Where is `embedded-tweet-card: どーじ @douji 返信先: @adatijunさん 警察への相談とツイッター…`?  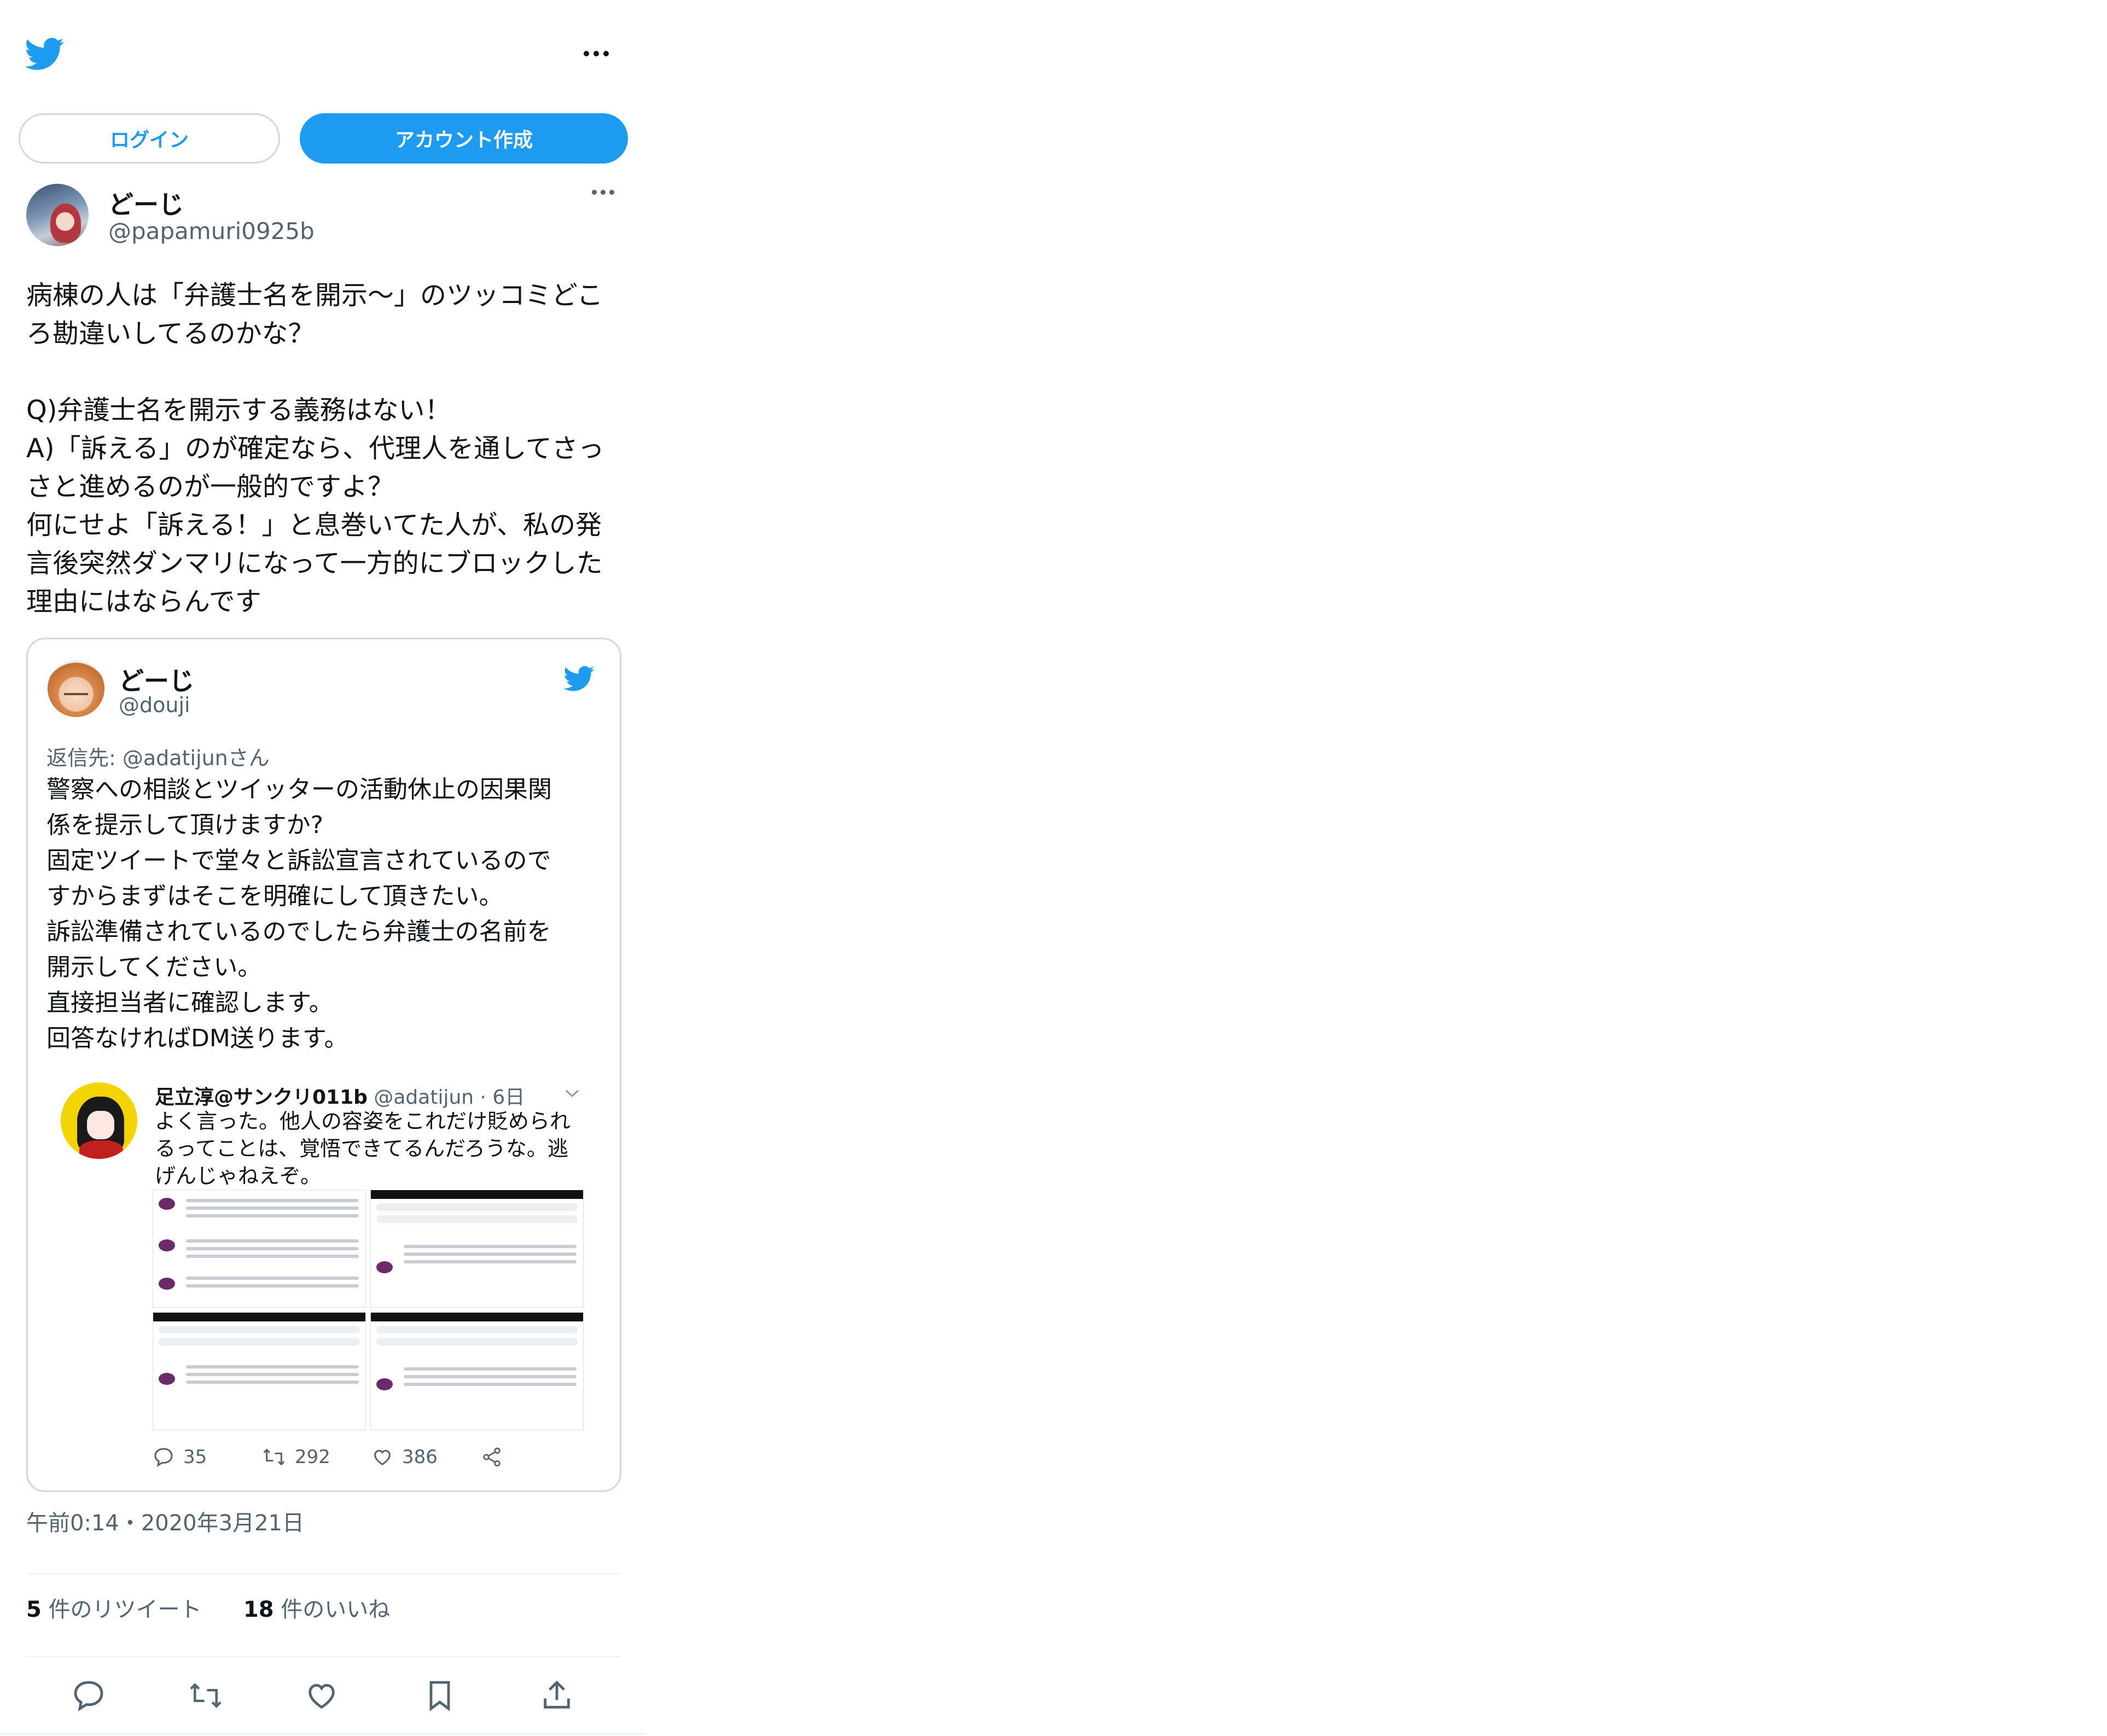 embedded-tweet-card: どーじ @douji 返信先: @adatijunさん 警察への相談とツイッター… is located at coordinates (323, 1065).